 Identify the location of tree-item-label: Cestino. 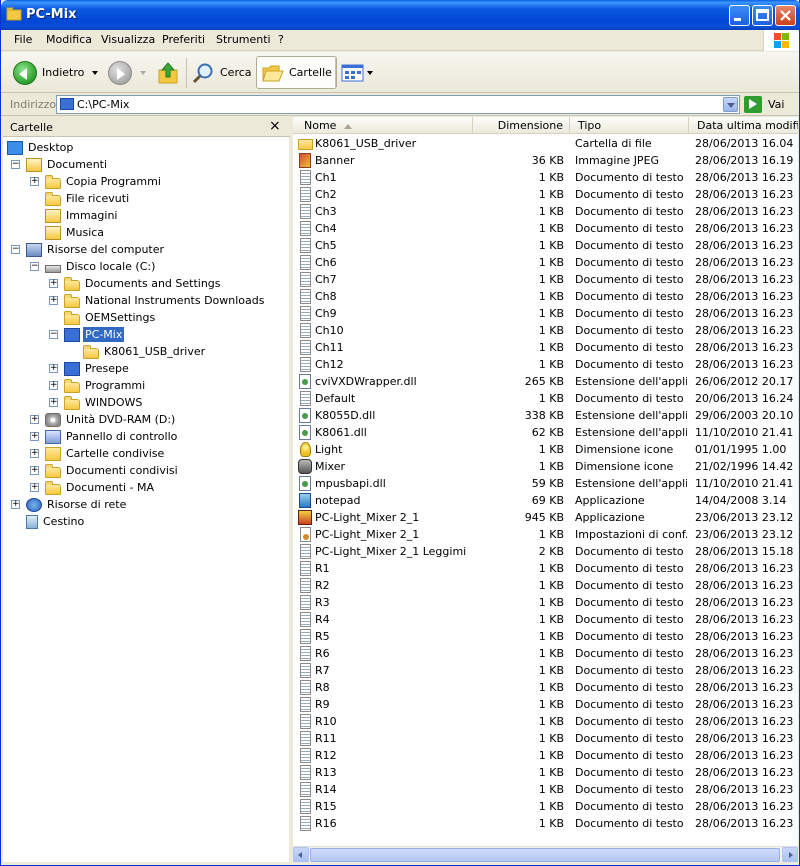
(63, 521).